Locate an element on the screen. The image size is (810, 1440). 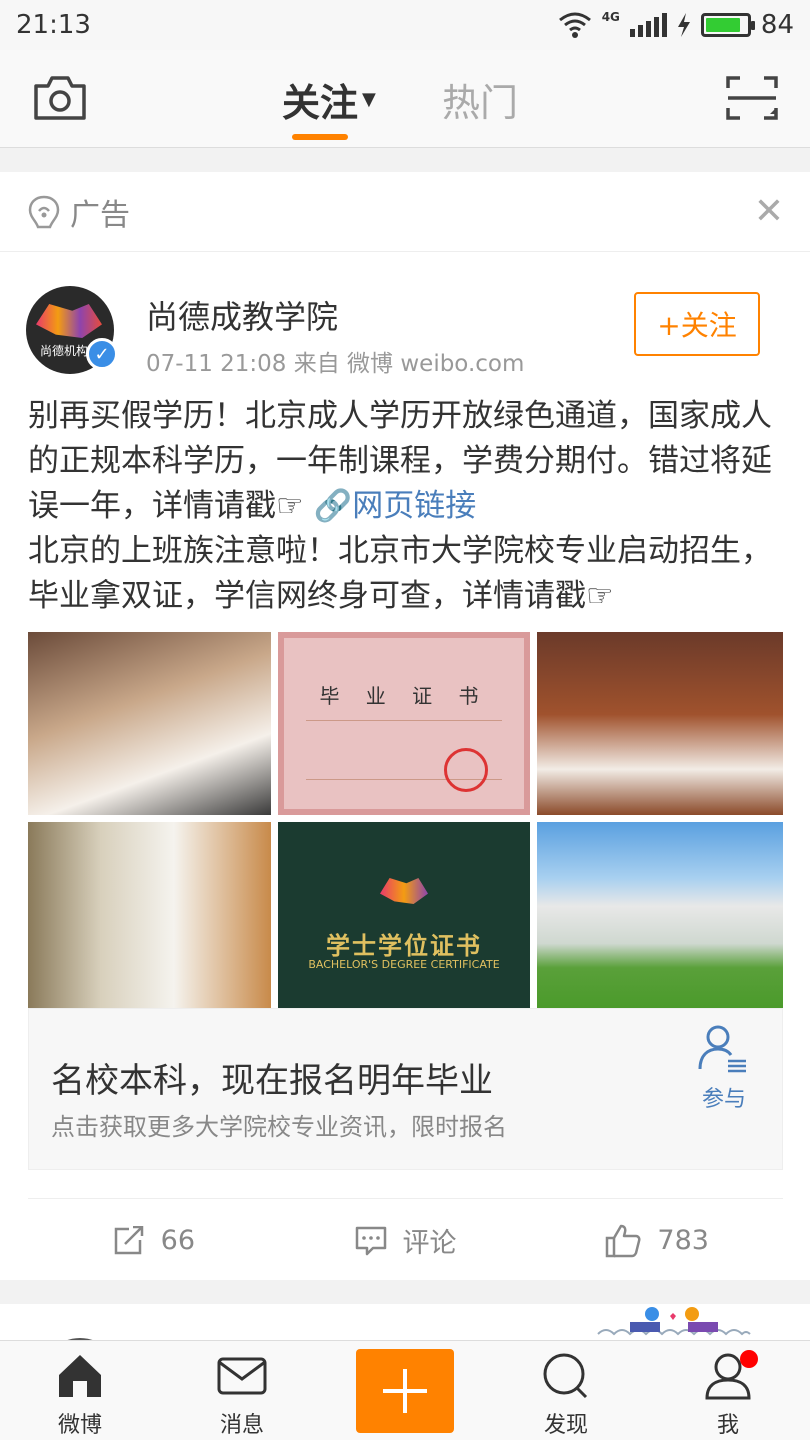
charging-icon is located at coordinates (683, 25).